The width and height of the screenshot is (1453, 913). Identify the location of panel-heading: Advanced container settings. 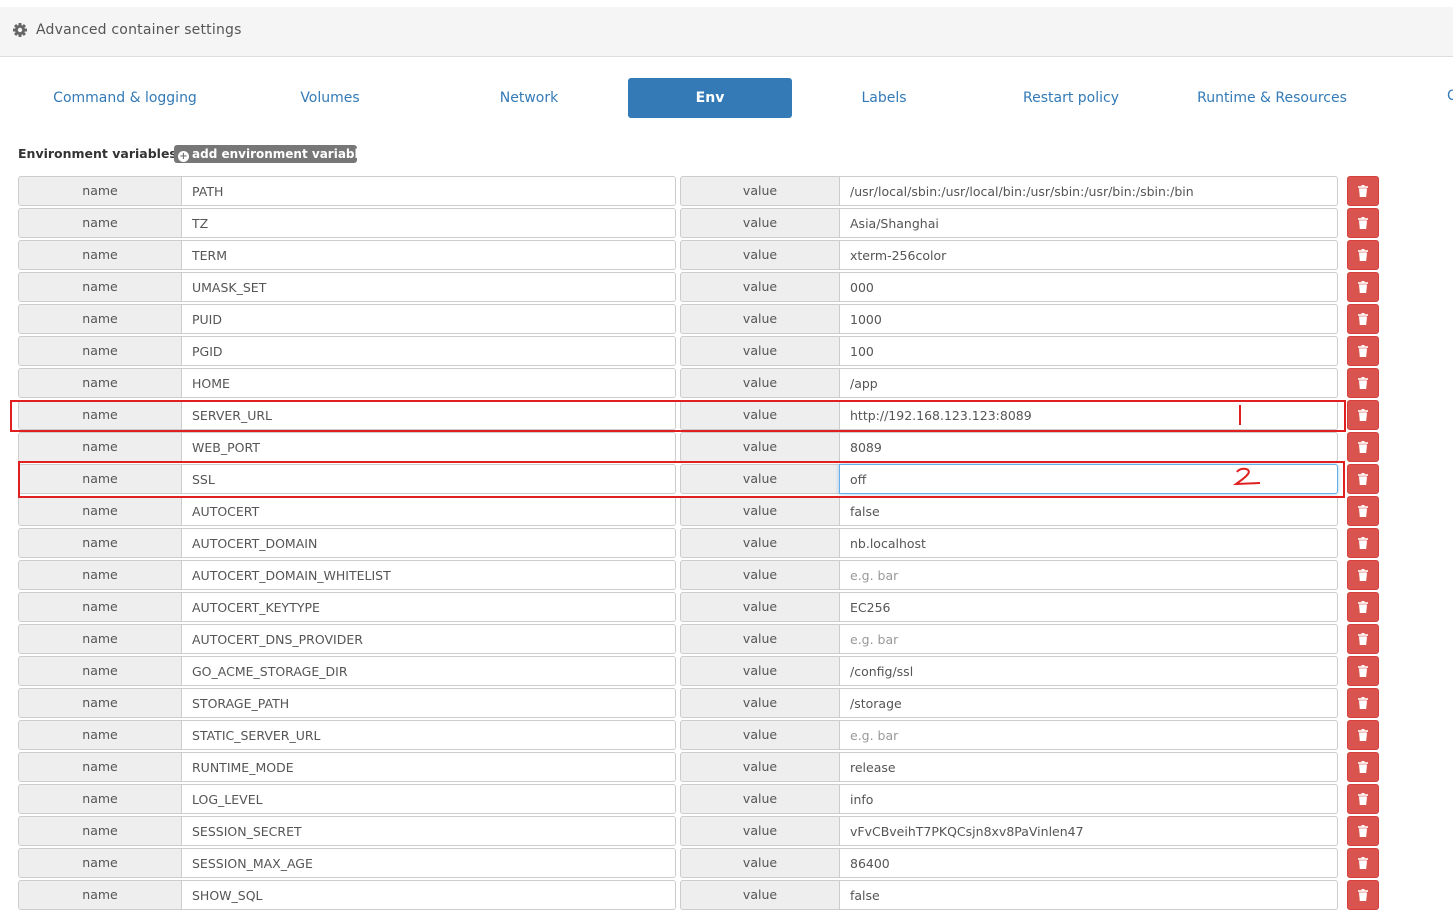
(726, 32).